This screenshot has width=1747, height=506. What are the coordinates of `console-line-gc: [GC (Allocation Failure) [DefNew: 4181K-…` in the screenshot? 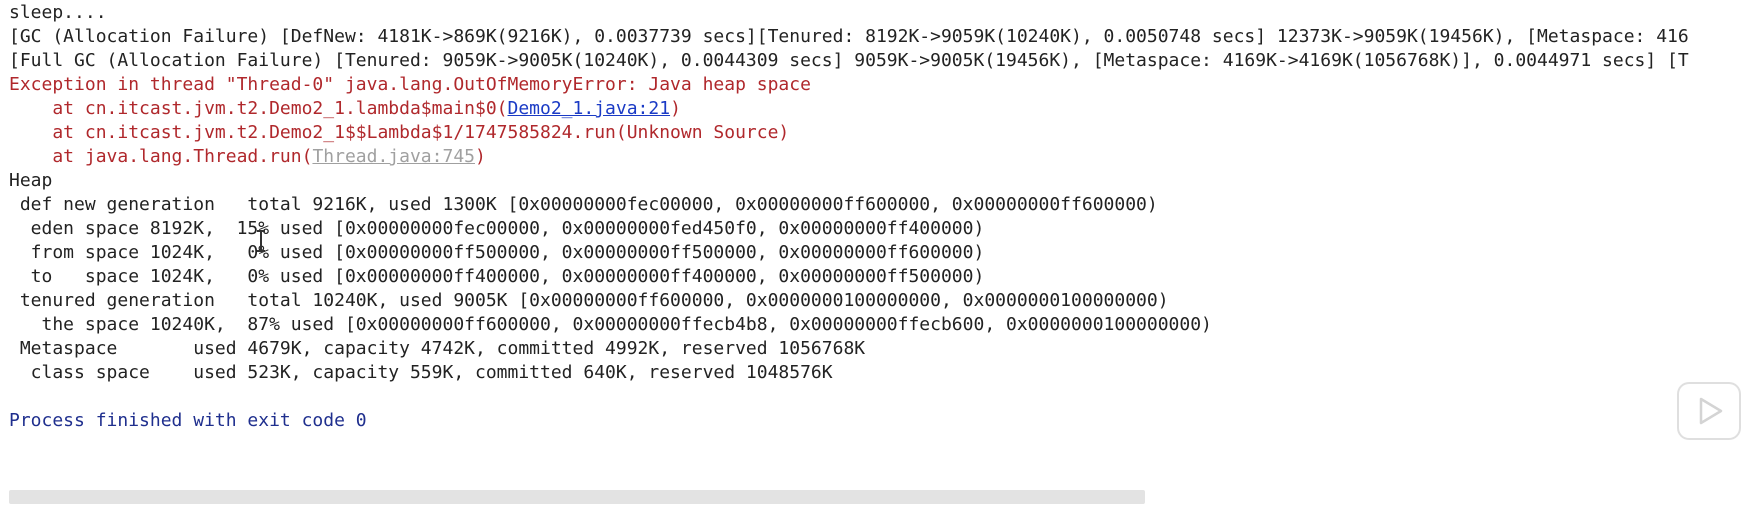 It's located at (849, 36).